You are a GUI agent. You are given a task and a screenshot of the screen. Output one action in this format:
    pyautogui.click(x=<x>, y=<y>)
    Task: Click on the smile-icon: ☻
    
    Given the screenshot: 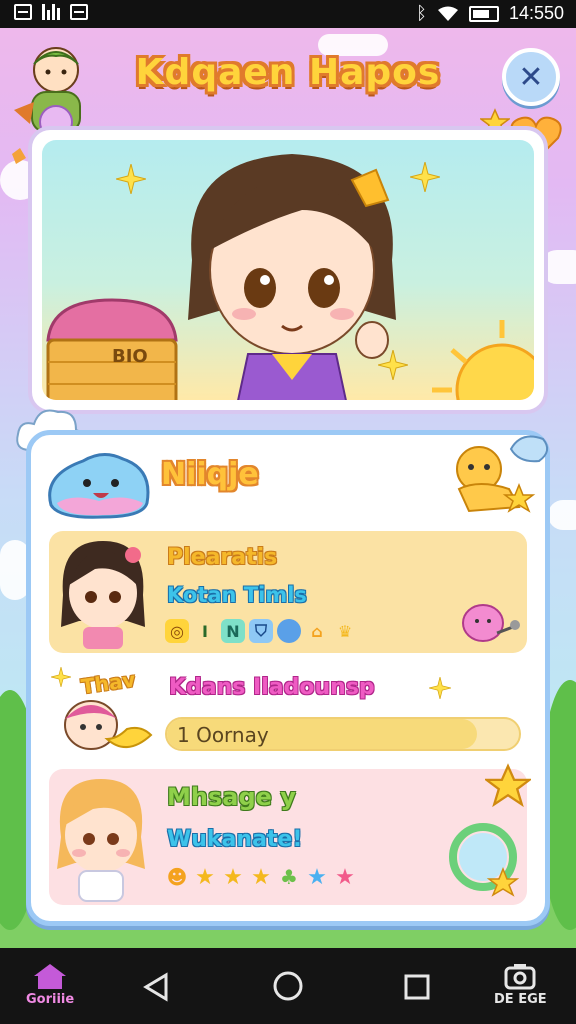 What is the action you would take?
    pyautogui.click(x=177, y=877)
    